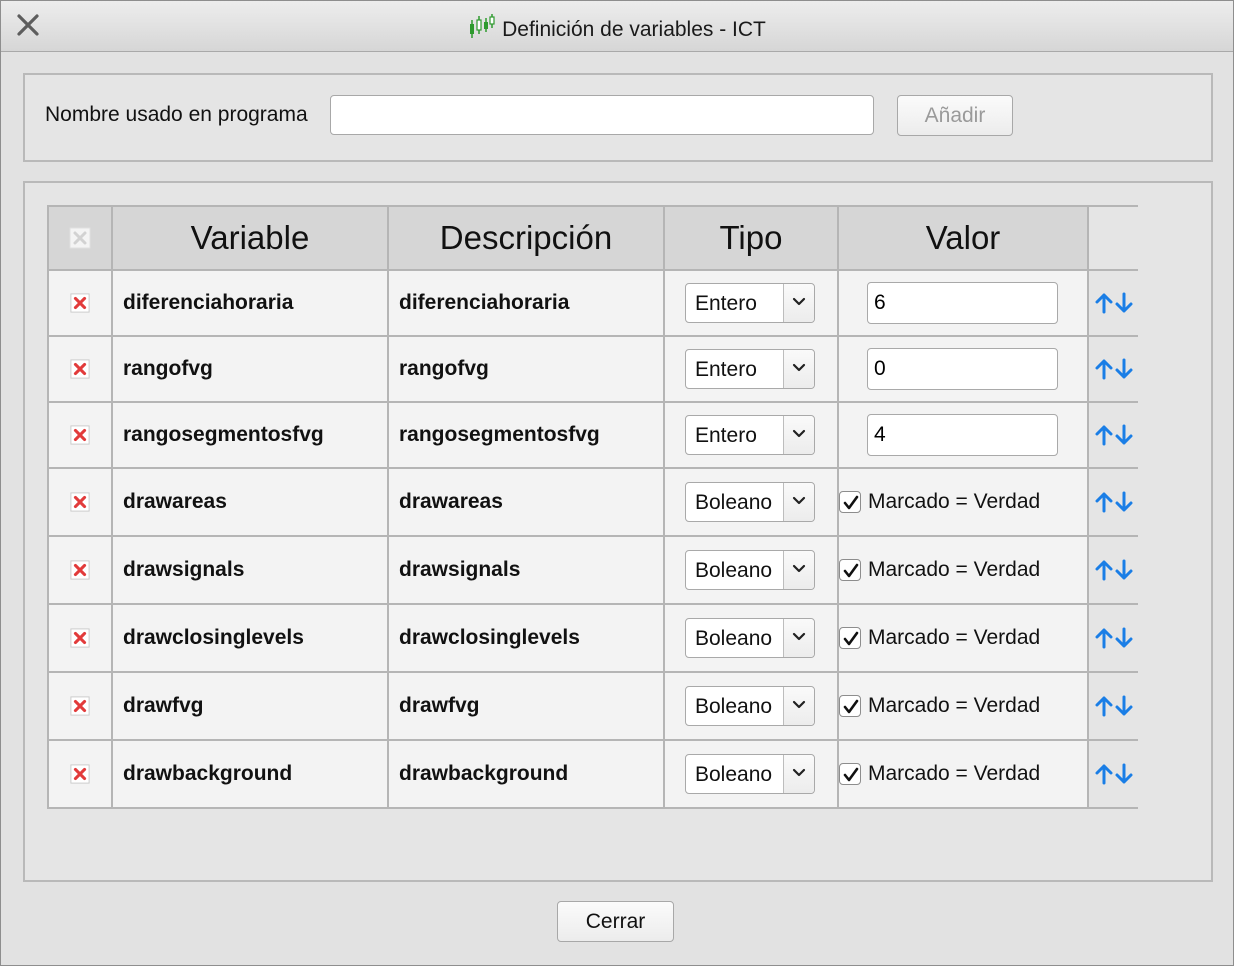 The height and width of the screenshot is (966, 1234). What do you see at coordinates (615, 921) in the screenshot?
I see `close-button: Cerrar` at bounding box center [615, 921].